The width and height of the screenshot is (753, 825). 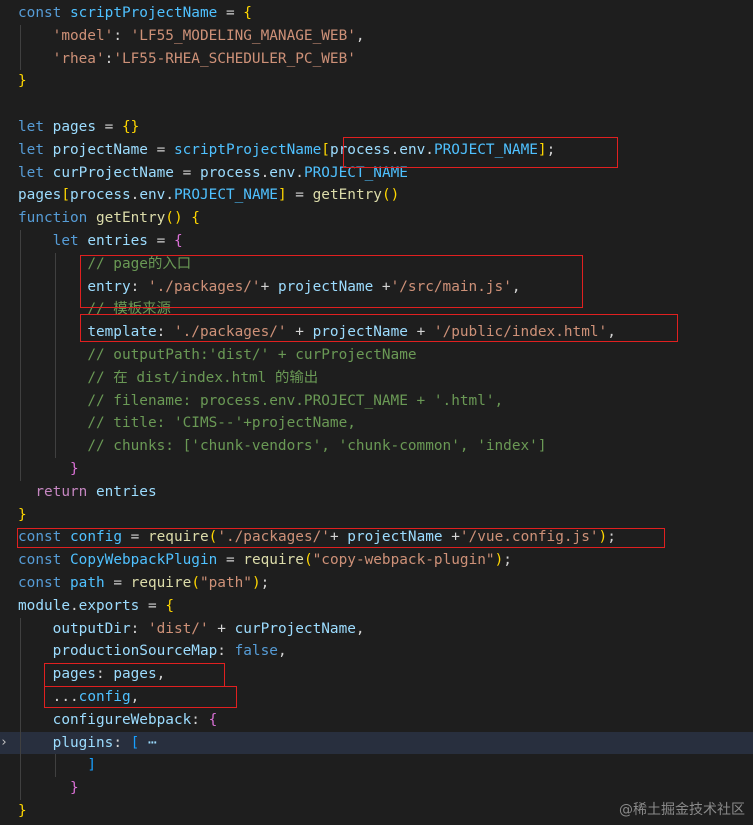 What do you see at coordinates (148, 742) in the screenshot?
I see `code-token: ⋯` at bounding box center [148, 742].